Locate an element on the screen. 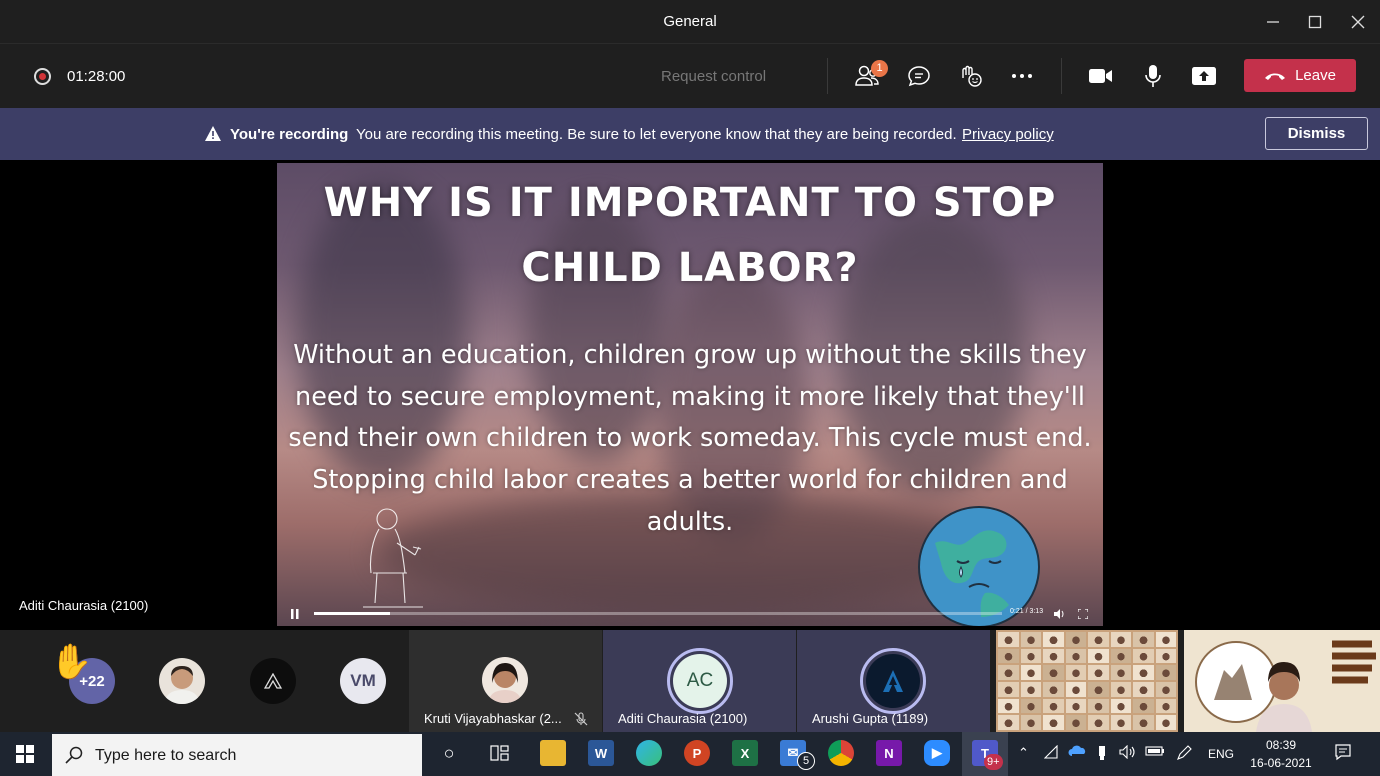 The width and height of the screenshot is (1380, 776). chat-icon is located at coordinates (919, 76).